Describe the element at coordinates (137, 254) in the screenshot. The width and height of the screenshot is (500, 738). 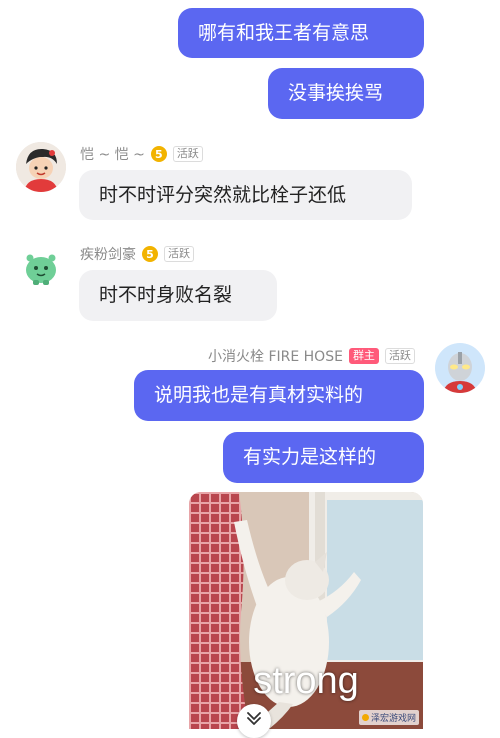
I see `sender-info: 疾粉剑豪 5 活跃` at that location.